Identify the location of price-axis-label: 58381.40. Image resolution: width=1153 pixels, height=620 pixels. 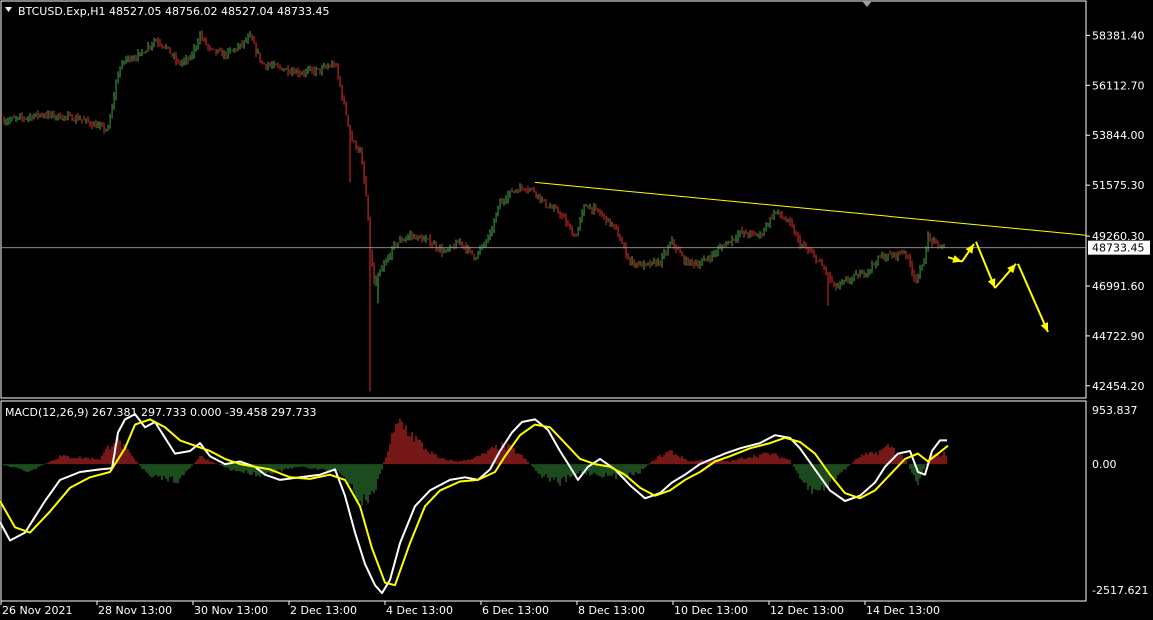
(1118, 35).